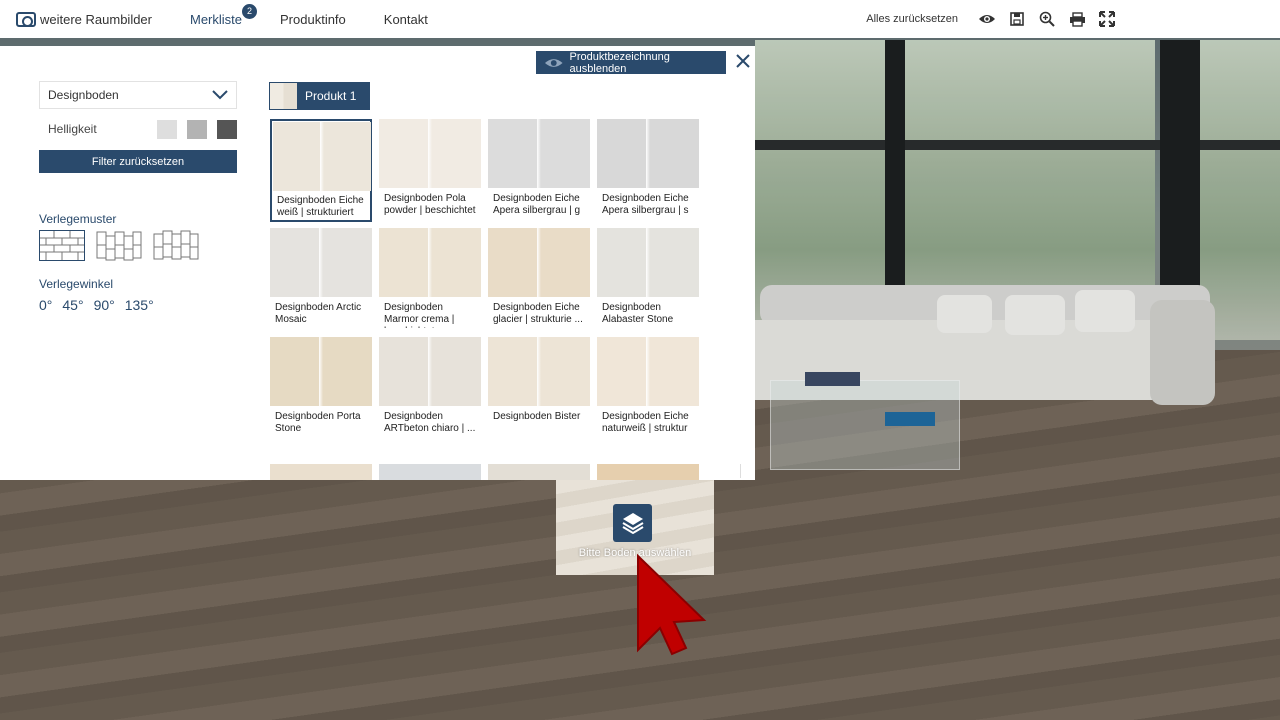  What do you see at coordinates (72, 129) in the screenshot?
I see `brightness-label: Helligkeit` at bounding box center [72, 129].